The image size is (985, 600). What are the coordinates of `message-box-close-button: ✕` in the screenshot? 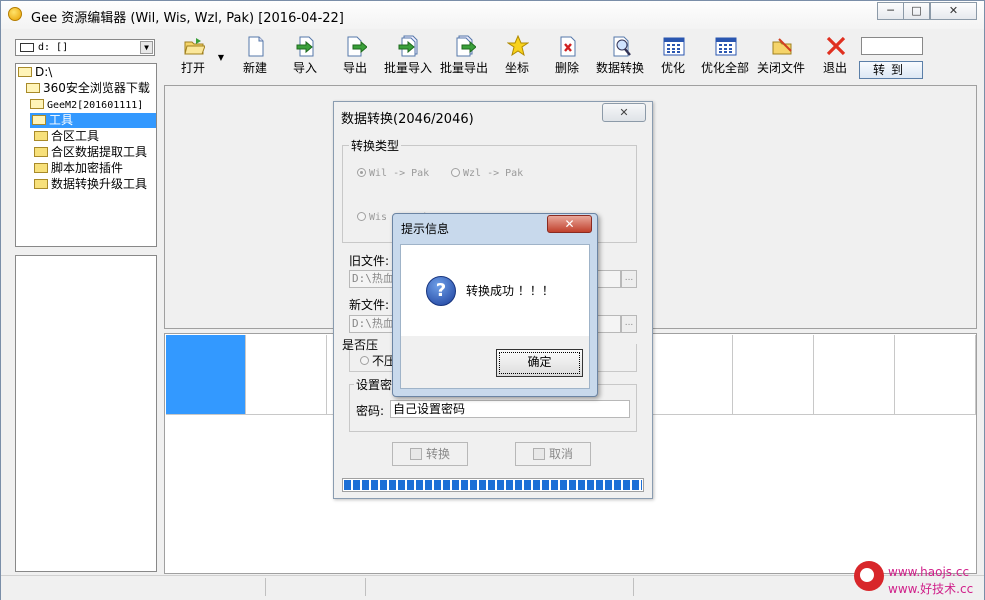 It's located at (569, 224).